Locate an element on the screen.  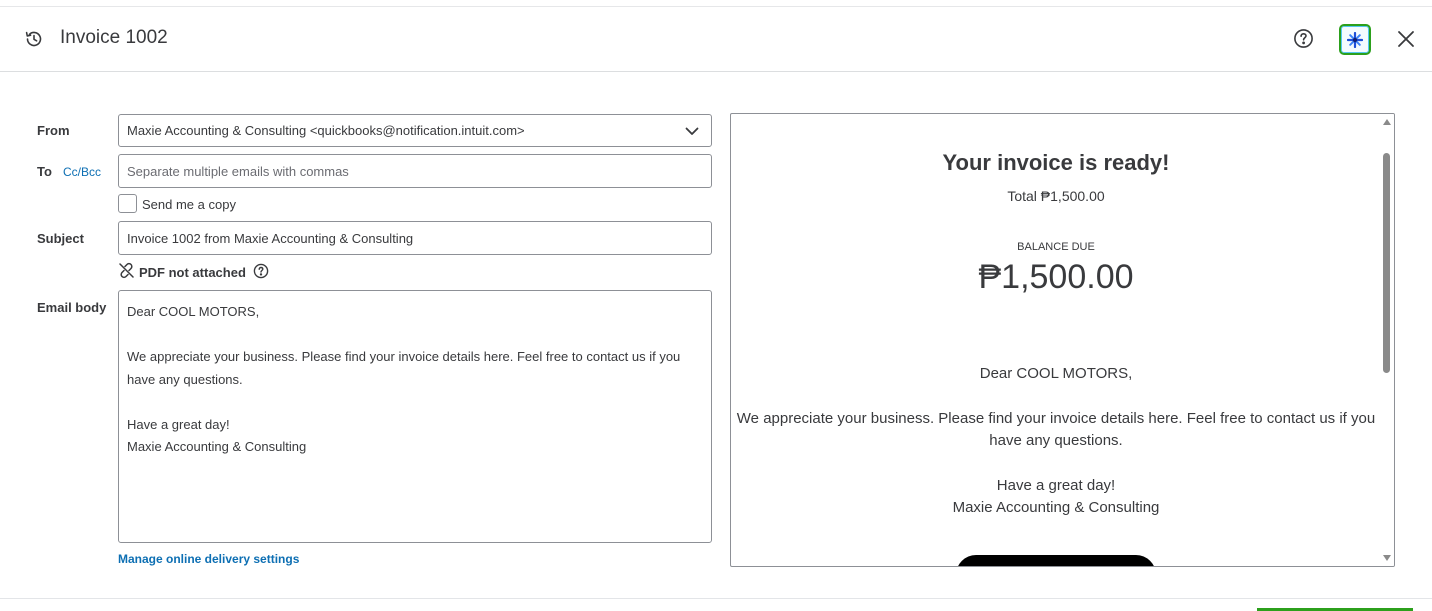
ai-assist-button is located at coordinates (1355, 39).